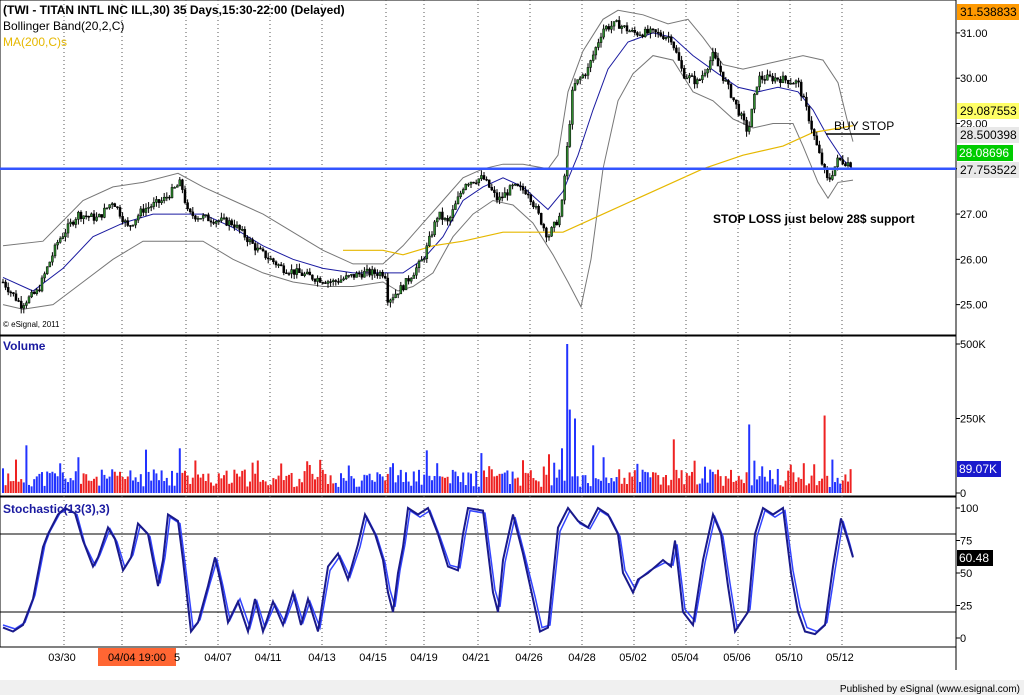 Image resolution: width=1024 pixels, height=695 pixels. What do you see at coordinates (966, 574) in the screenshot?
I see `stochastic-tick-label: 50` at bounding box center [966, 574].